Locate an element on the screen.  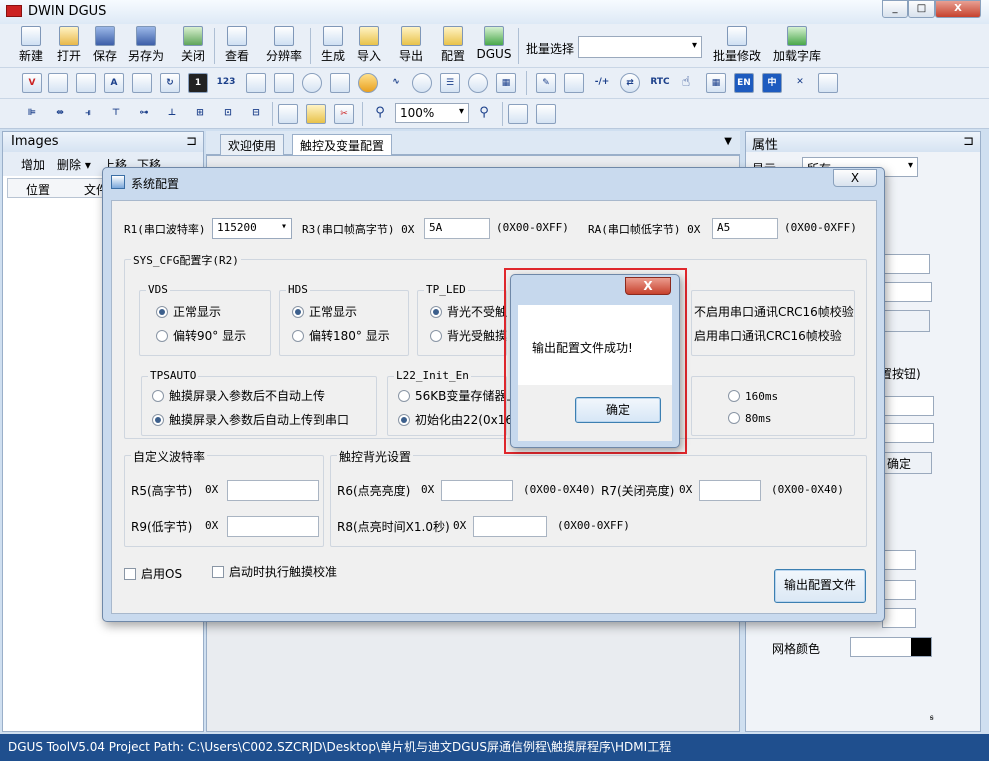
tab-list-dropdown-icon: ▼ is located at coordinates (728, 141).